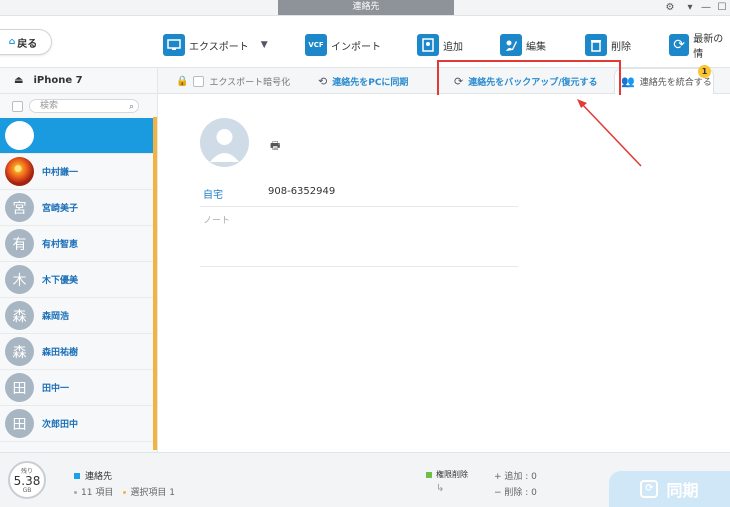 Image resolution: width=730 pixels, height=507 pixels. Describe the element at coordinates (19, 243) in the screenshot. I see `avatar: 有` at that location.